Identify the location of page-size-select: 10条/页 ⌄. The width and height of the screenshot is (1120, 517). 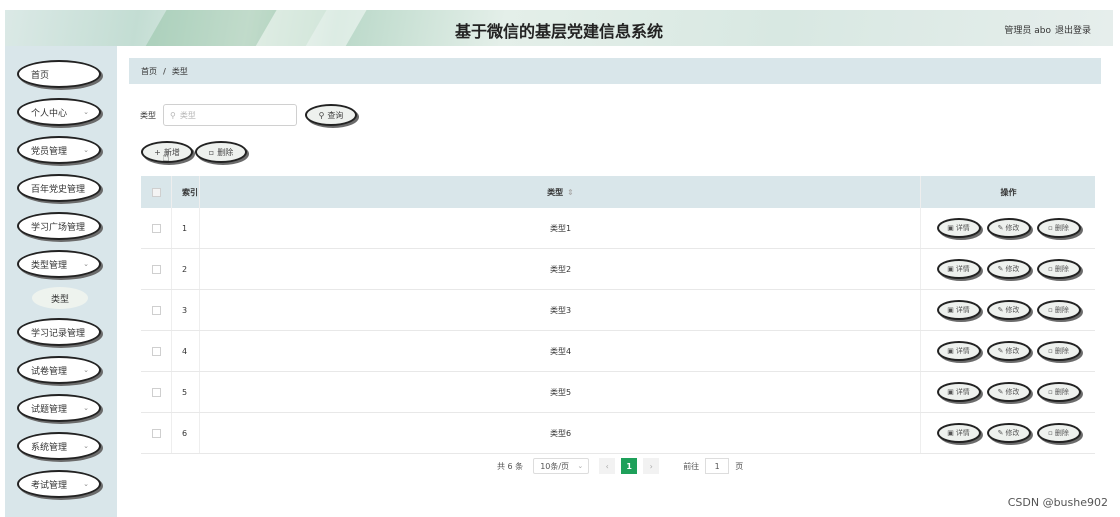
(561, 466).